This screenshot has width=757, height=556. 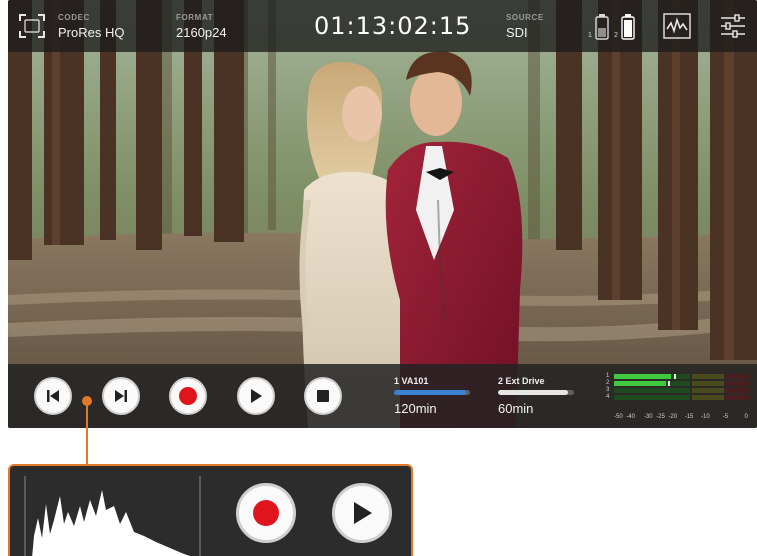 What do you see at coordinates (746, 417) in the screenshot?
I see `meter-scale-label: 0` at bounding box center [746, 417].